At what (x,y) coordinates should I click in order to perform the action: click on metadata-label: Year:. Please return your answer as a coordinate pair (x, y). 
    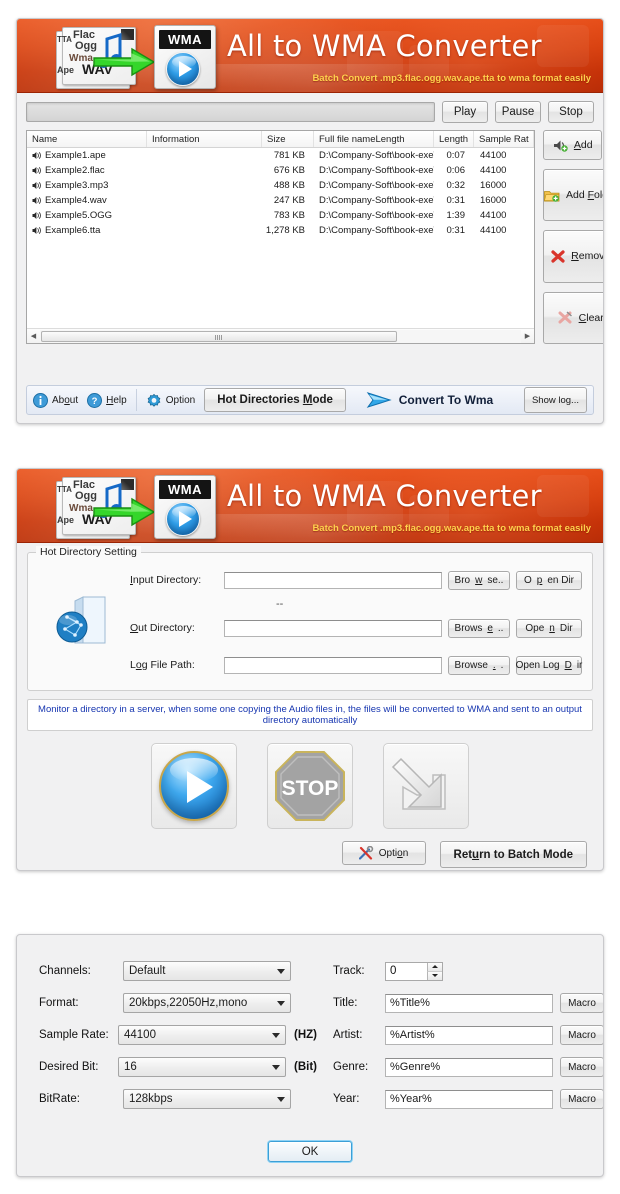
    Looking at the image, I should click on (346, 1099).